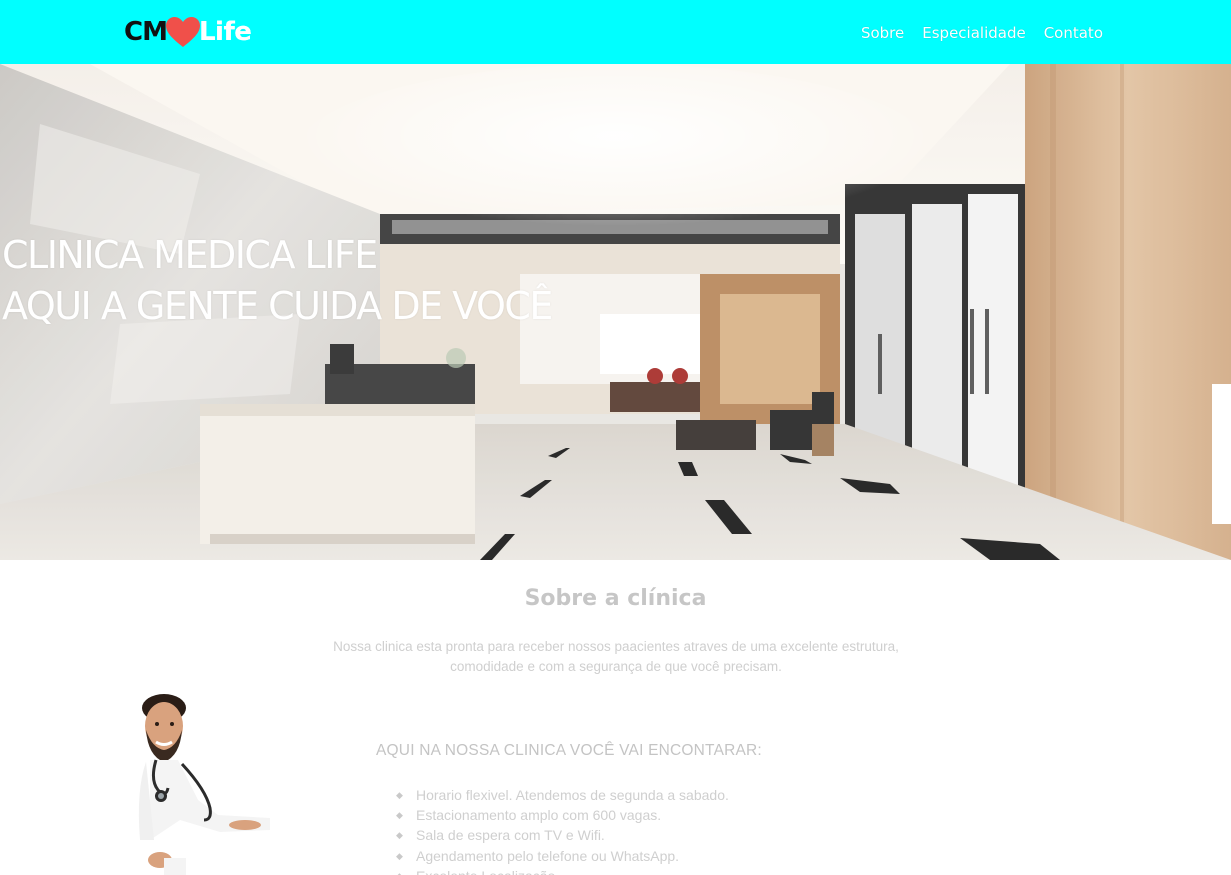 The width and height of the screenshot is (1231, 875). I want to click on hero-title-line1: CLINICA MEDICA LIFE, so click(190, 255).